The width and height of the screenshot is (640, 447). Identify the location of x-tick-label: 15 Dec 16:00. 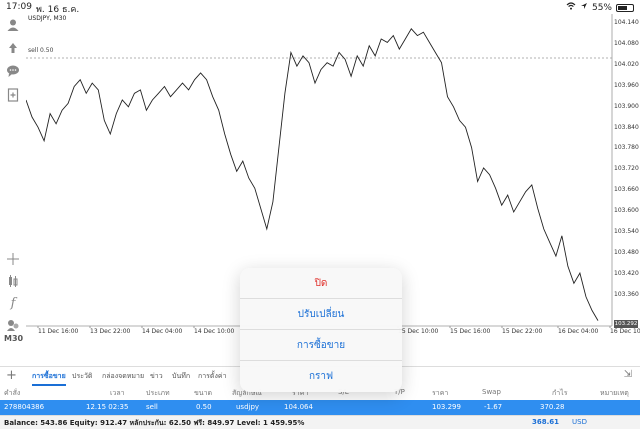
(470, 331).